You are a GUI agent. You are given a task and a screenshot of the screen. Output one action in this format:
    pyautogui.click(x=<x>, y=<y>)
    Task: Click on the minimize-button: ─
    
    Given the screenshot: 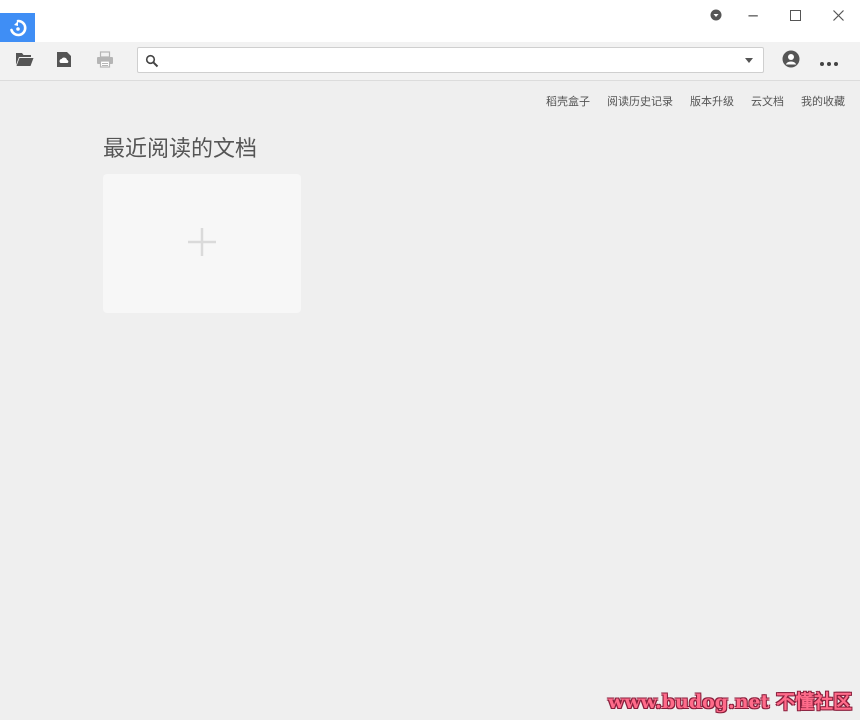 What is the action you would take?
    pyautogui.click(x=753, y=16)
    